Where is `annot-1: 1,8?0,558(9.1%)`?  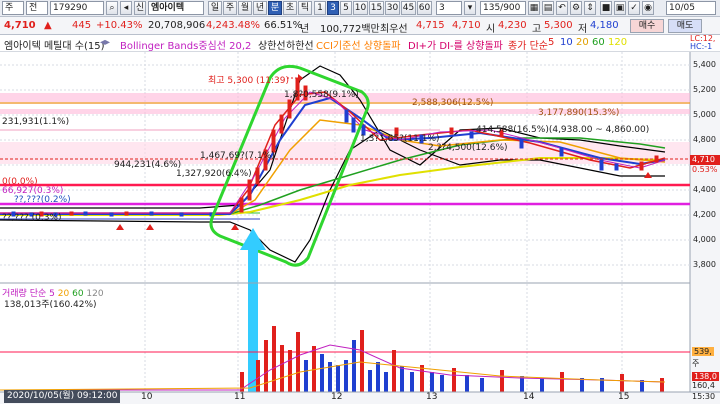 annot-1: 1,8?0,558(9.1%) is located at coordinates (321, 95).